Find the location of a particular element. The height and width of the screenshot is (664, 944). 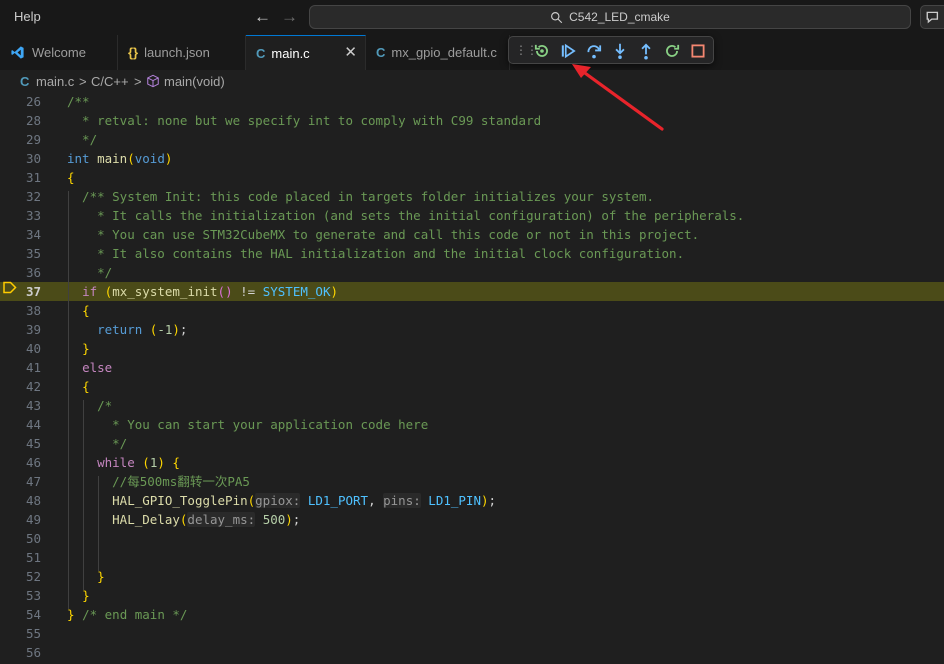

tab-label: launch.json is located at coordinates (177, 52).